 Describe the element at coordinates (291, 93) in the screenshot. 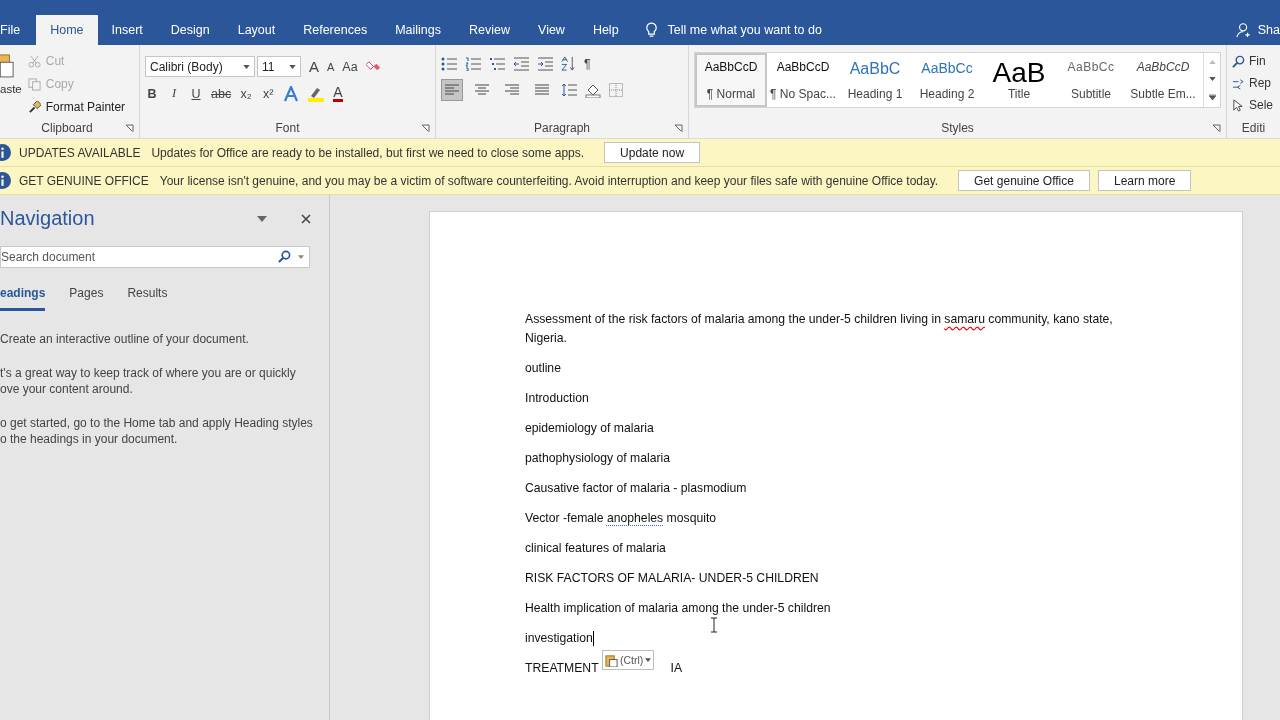

I see `text-effects-icon` at that location.